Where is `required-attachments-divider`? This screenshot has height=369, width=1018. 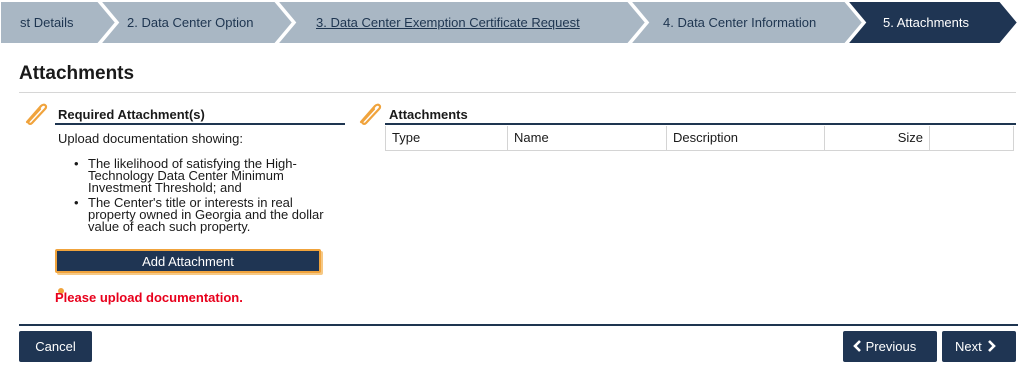 required-attachments-divider is located at coordinates (200, 124).